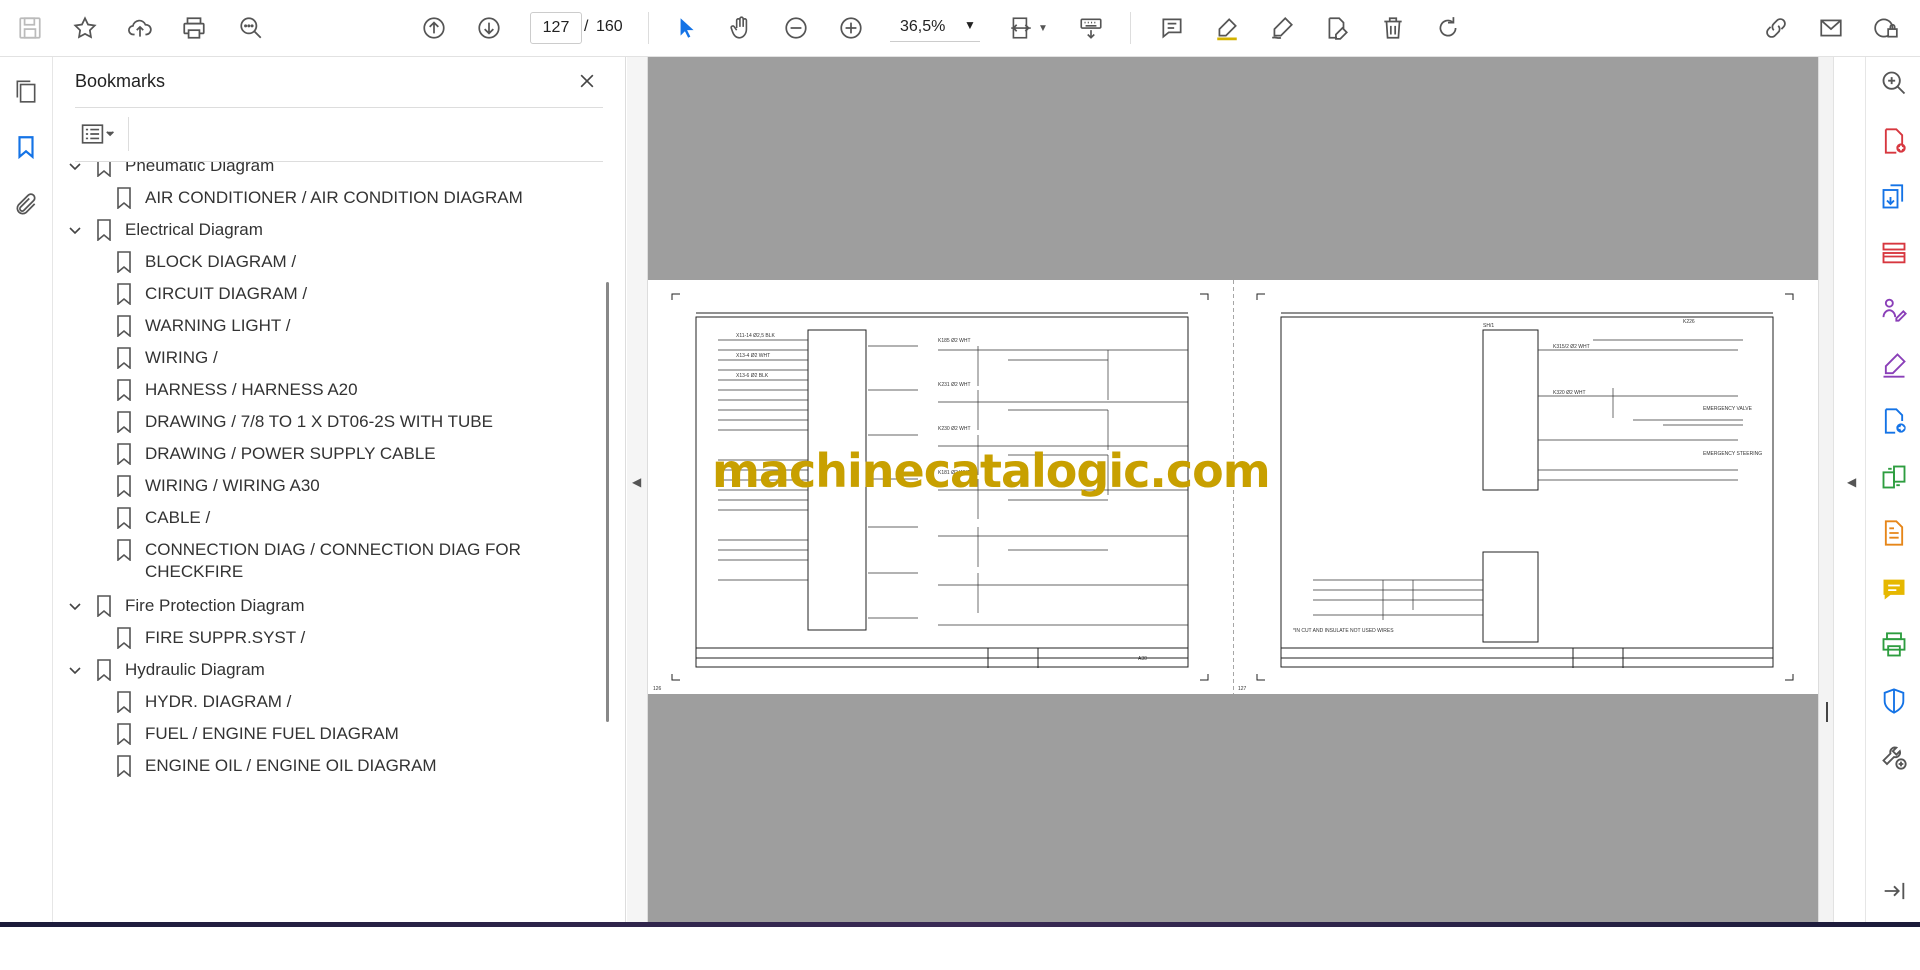 The height and width of the screenshot is (970, 1920). Describe the element at coordinates (1894, 197) in the screenshot. I see `export-pdf-icon` at that location.